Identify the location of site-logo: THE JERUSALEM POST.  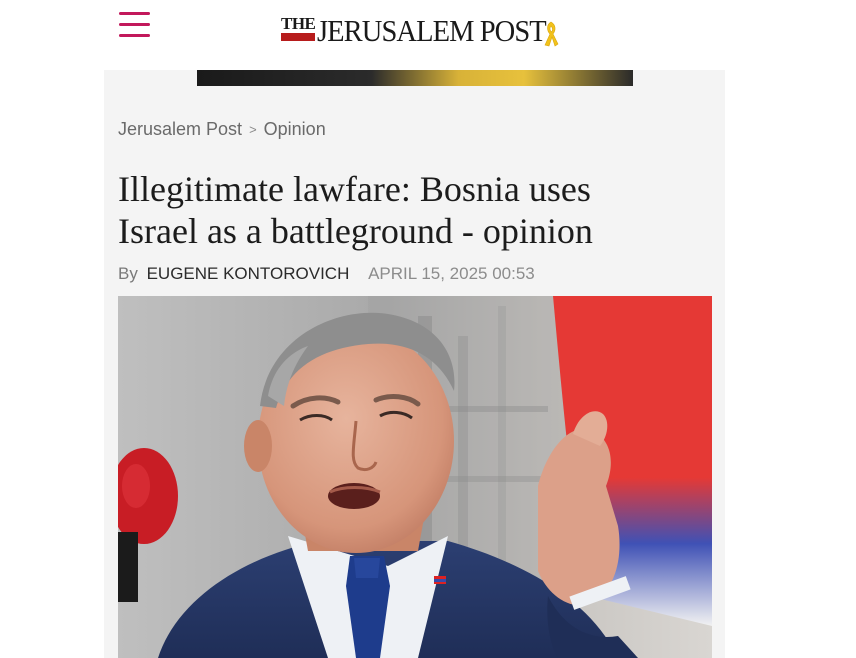
(423, 33).